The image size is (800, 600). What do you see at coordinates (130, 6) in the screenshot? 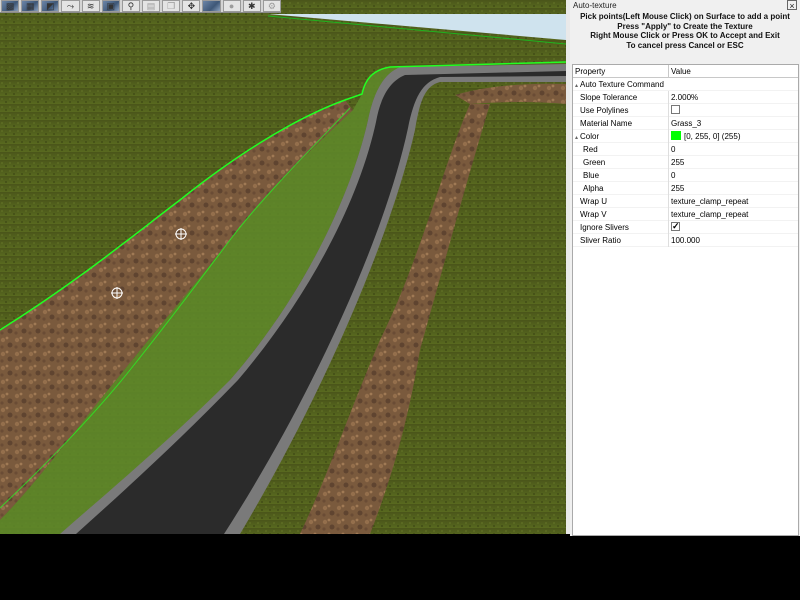
I see `zoom-icon: ⚲` at bounding box center [130, 6].